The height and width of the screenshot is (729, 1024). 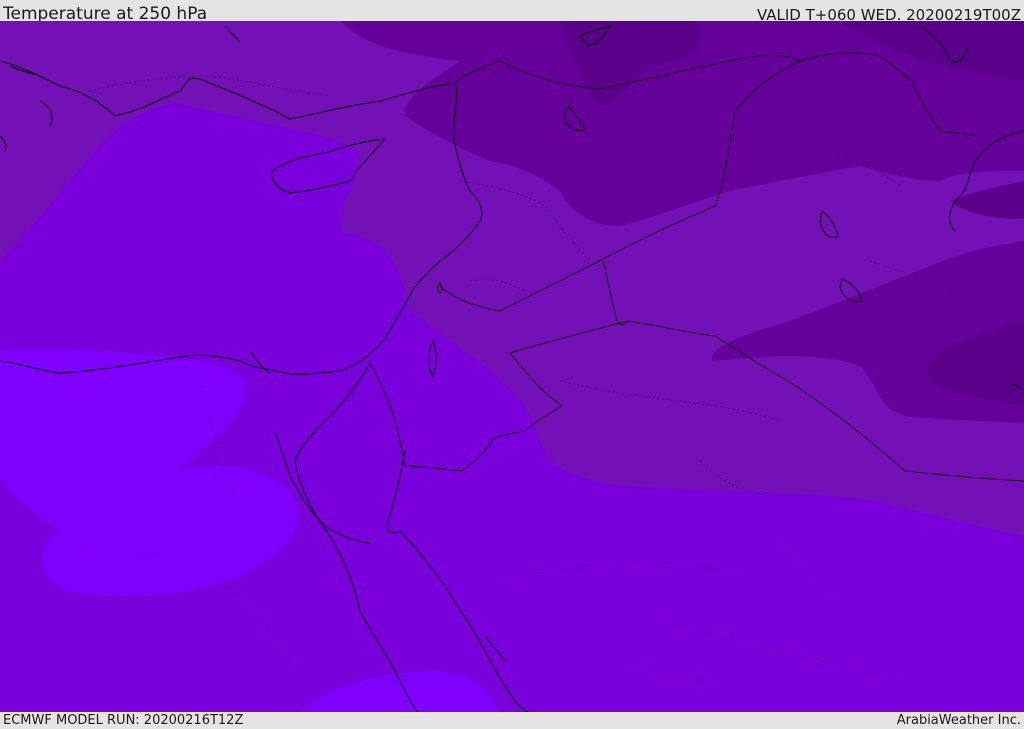 I want to click on brand-label: ArabiaWeather Inc., so click(x=958, y=720).